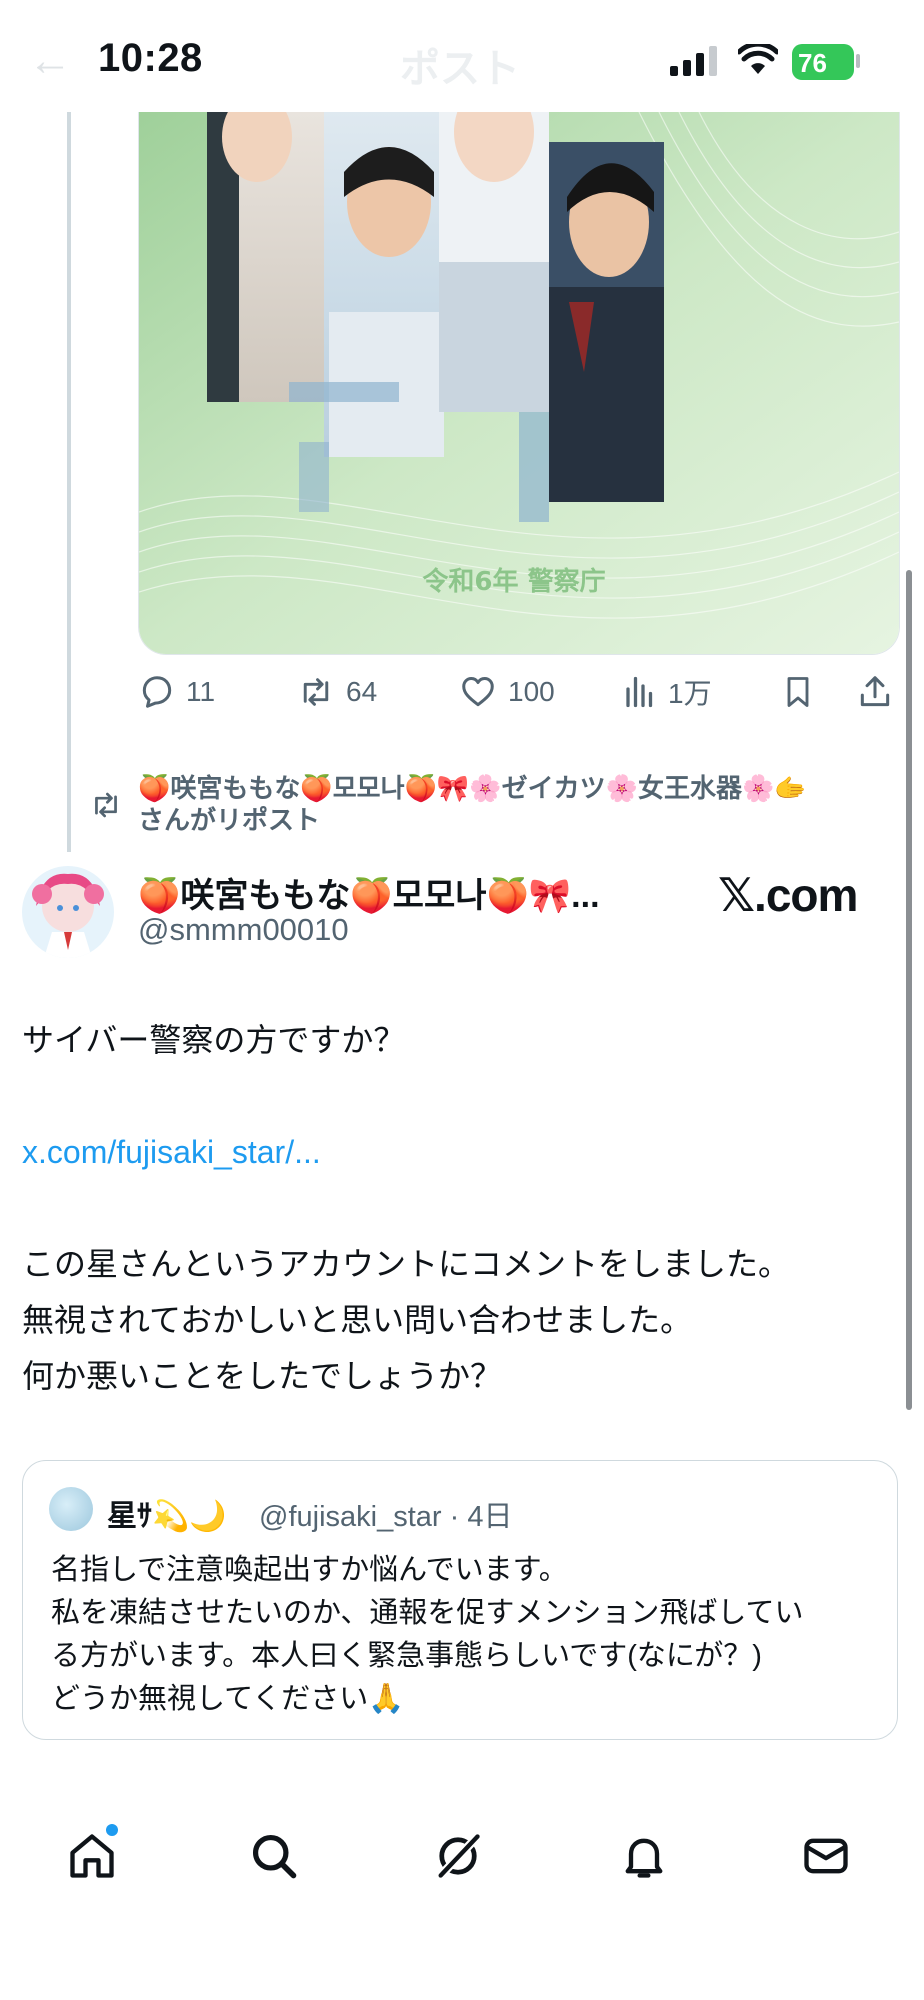 This screenshot has height=2000, width=924. I want to click on view-count: 1万, so click(690, 693).